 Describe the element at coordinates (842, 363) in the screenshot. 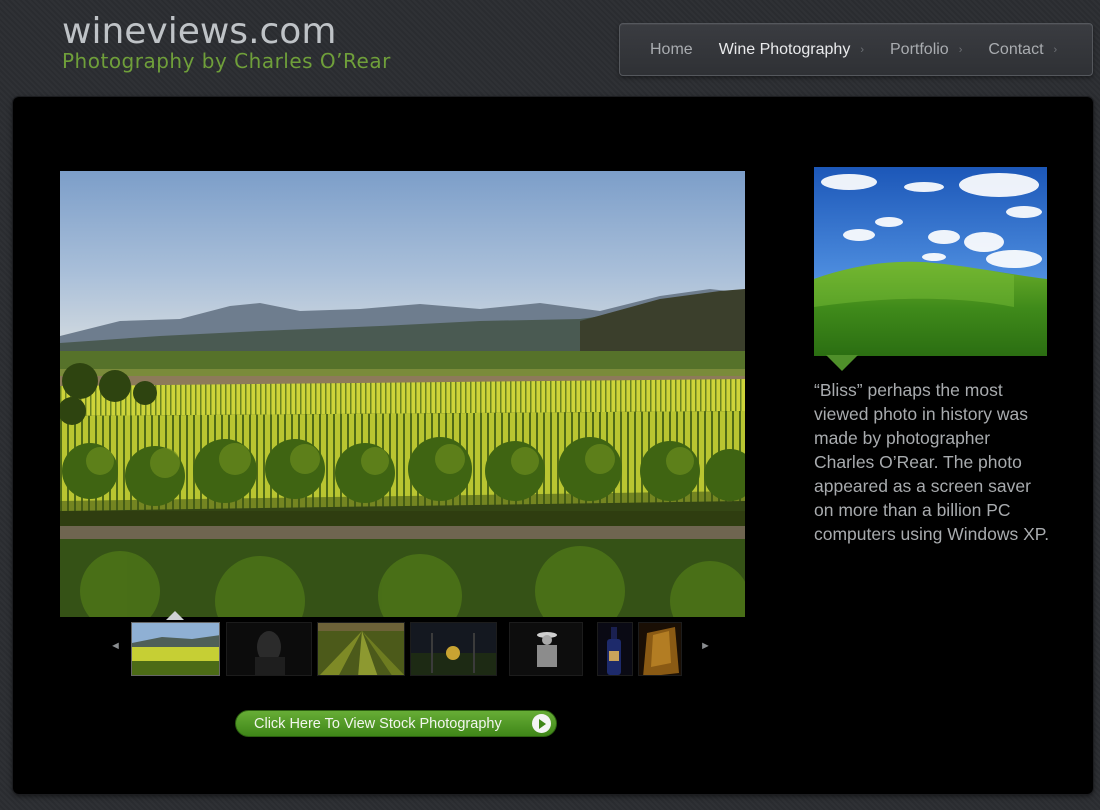

I see `caption-pointer` at that location.